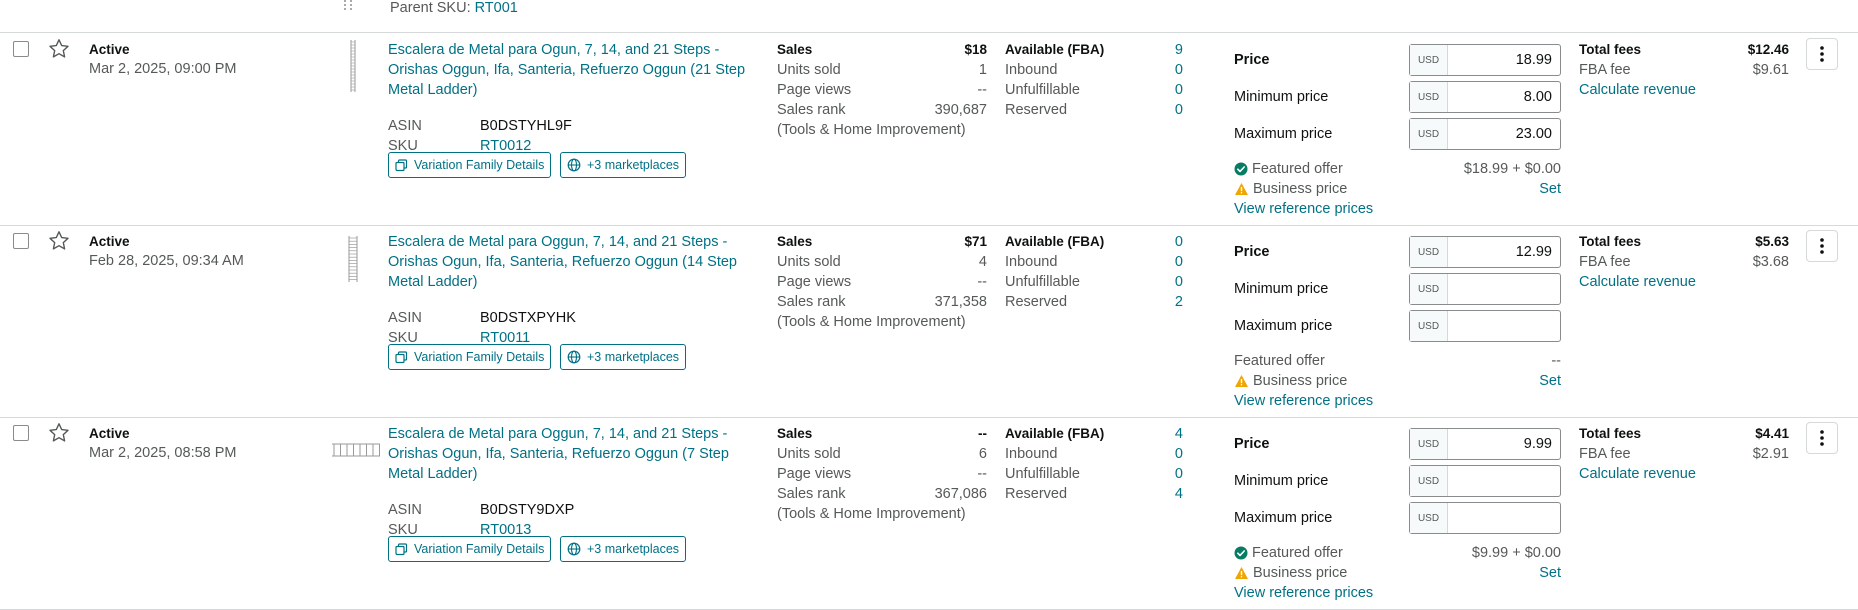  I want to click on price-value: 9.99, so click(1504, 444).